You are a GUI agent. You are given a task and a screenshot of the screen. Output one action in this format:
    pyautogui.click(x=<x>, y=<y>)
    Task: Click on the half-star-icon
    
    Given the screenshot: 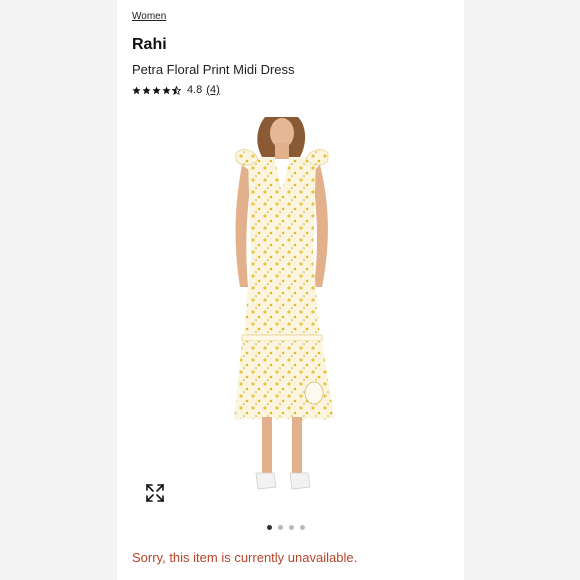 What is the action you would take?
    pyautogui.click(x=176, y=90)
    